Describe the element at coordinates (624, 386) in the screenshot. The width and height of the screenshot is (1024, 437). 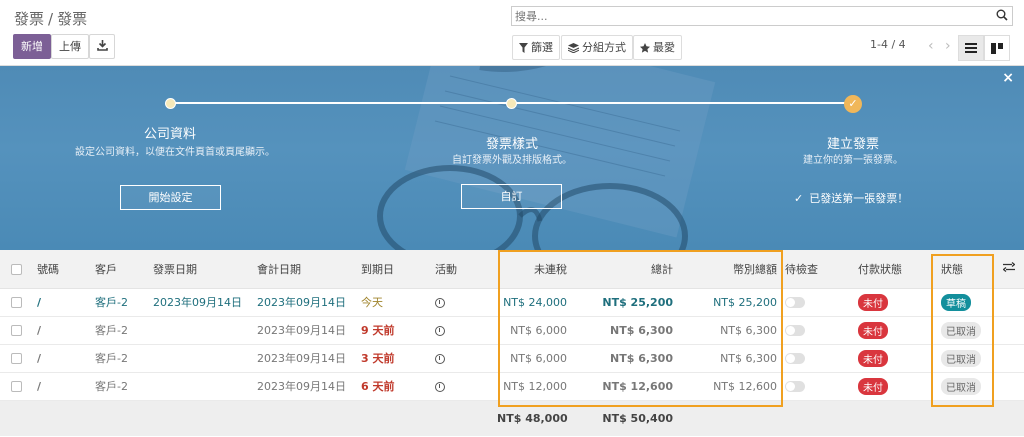
I see `cell-total: NT$ 12,600` at that location.